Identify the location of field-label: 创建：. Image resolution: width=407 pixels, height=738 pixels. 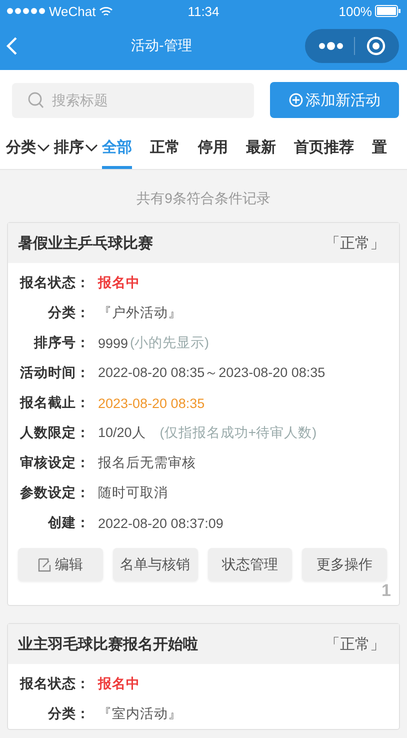
(68, 523).